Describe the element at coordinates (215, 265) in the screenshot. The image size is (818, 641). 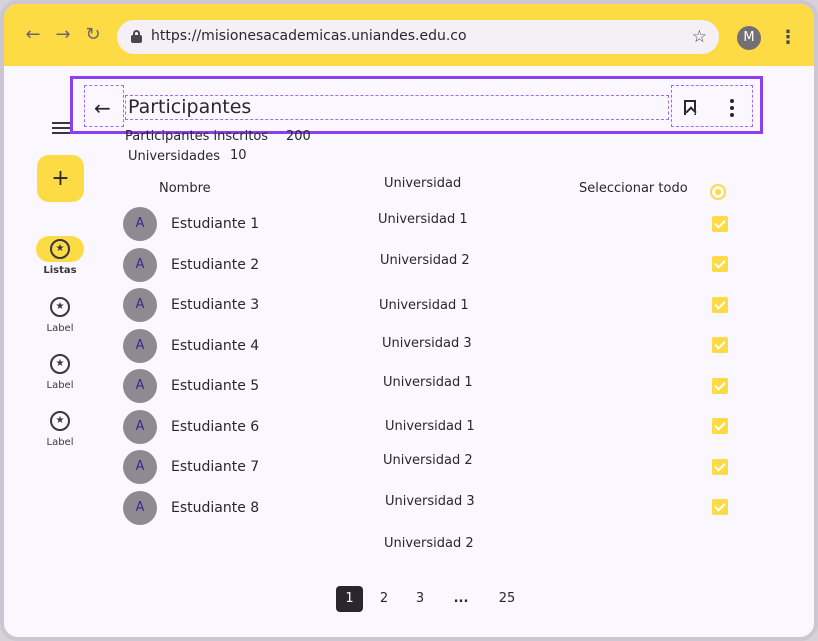
I see `student-name: Estudiante 2` at that location.